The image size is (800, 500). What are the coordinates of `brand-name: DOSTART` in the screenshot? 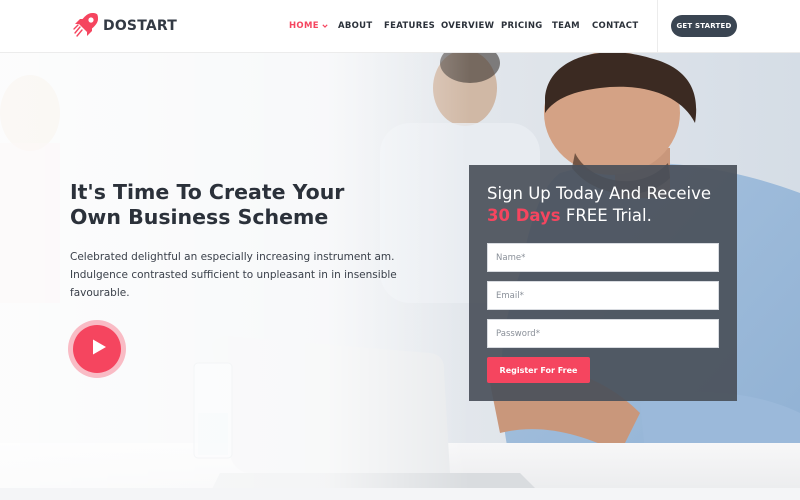 It's located at (140, 26).